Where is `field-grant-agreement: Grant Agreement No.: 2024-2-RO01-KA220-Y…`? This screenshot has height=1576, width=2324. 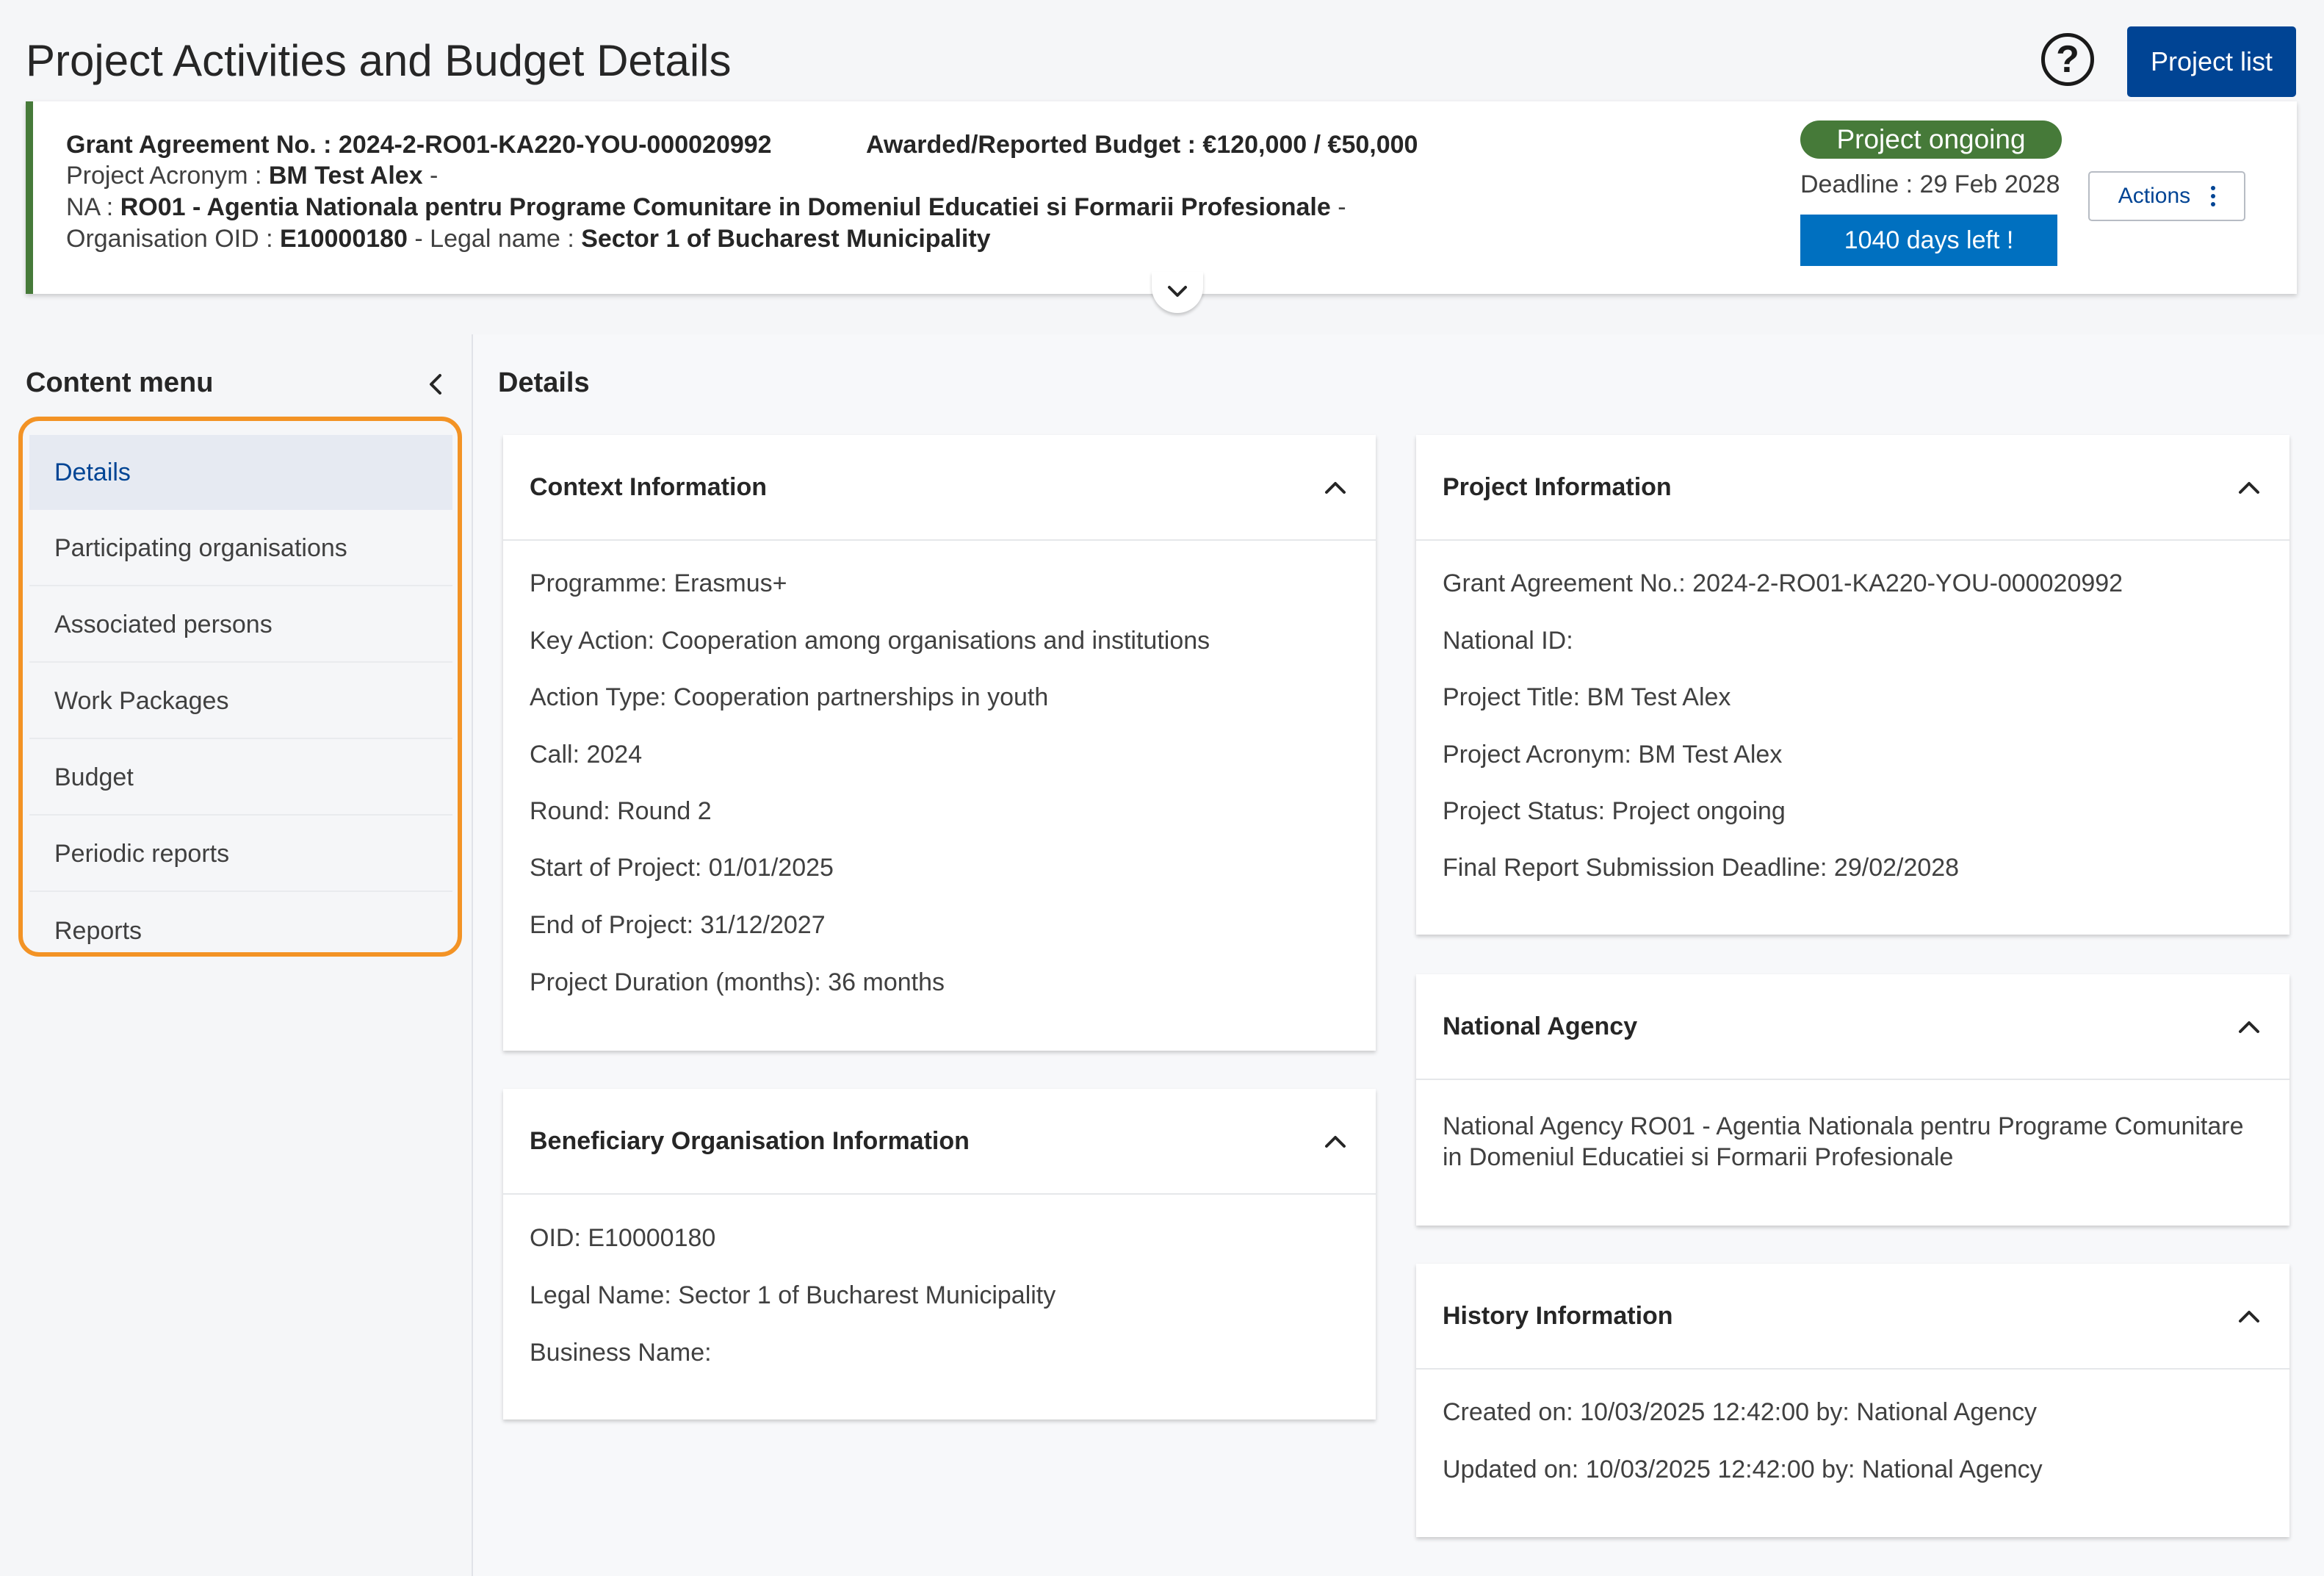
field-grant-agreement: Grant Agreement No.: 2024-2-RO01-KA220-Y… is located at coordinates (1783, 583).